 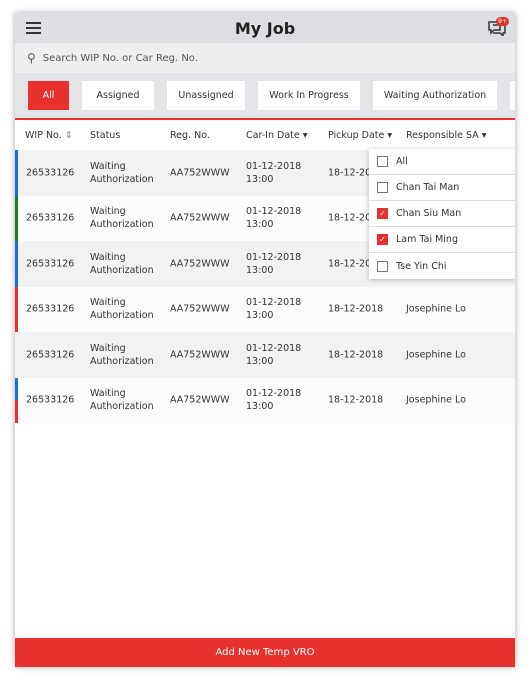 I want to click on filter-work-in-progress: Work In Progress, so click(x=309, y=95).